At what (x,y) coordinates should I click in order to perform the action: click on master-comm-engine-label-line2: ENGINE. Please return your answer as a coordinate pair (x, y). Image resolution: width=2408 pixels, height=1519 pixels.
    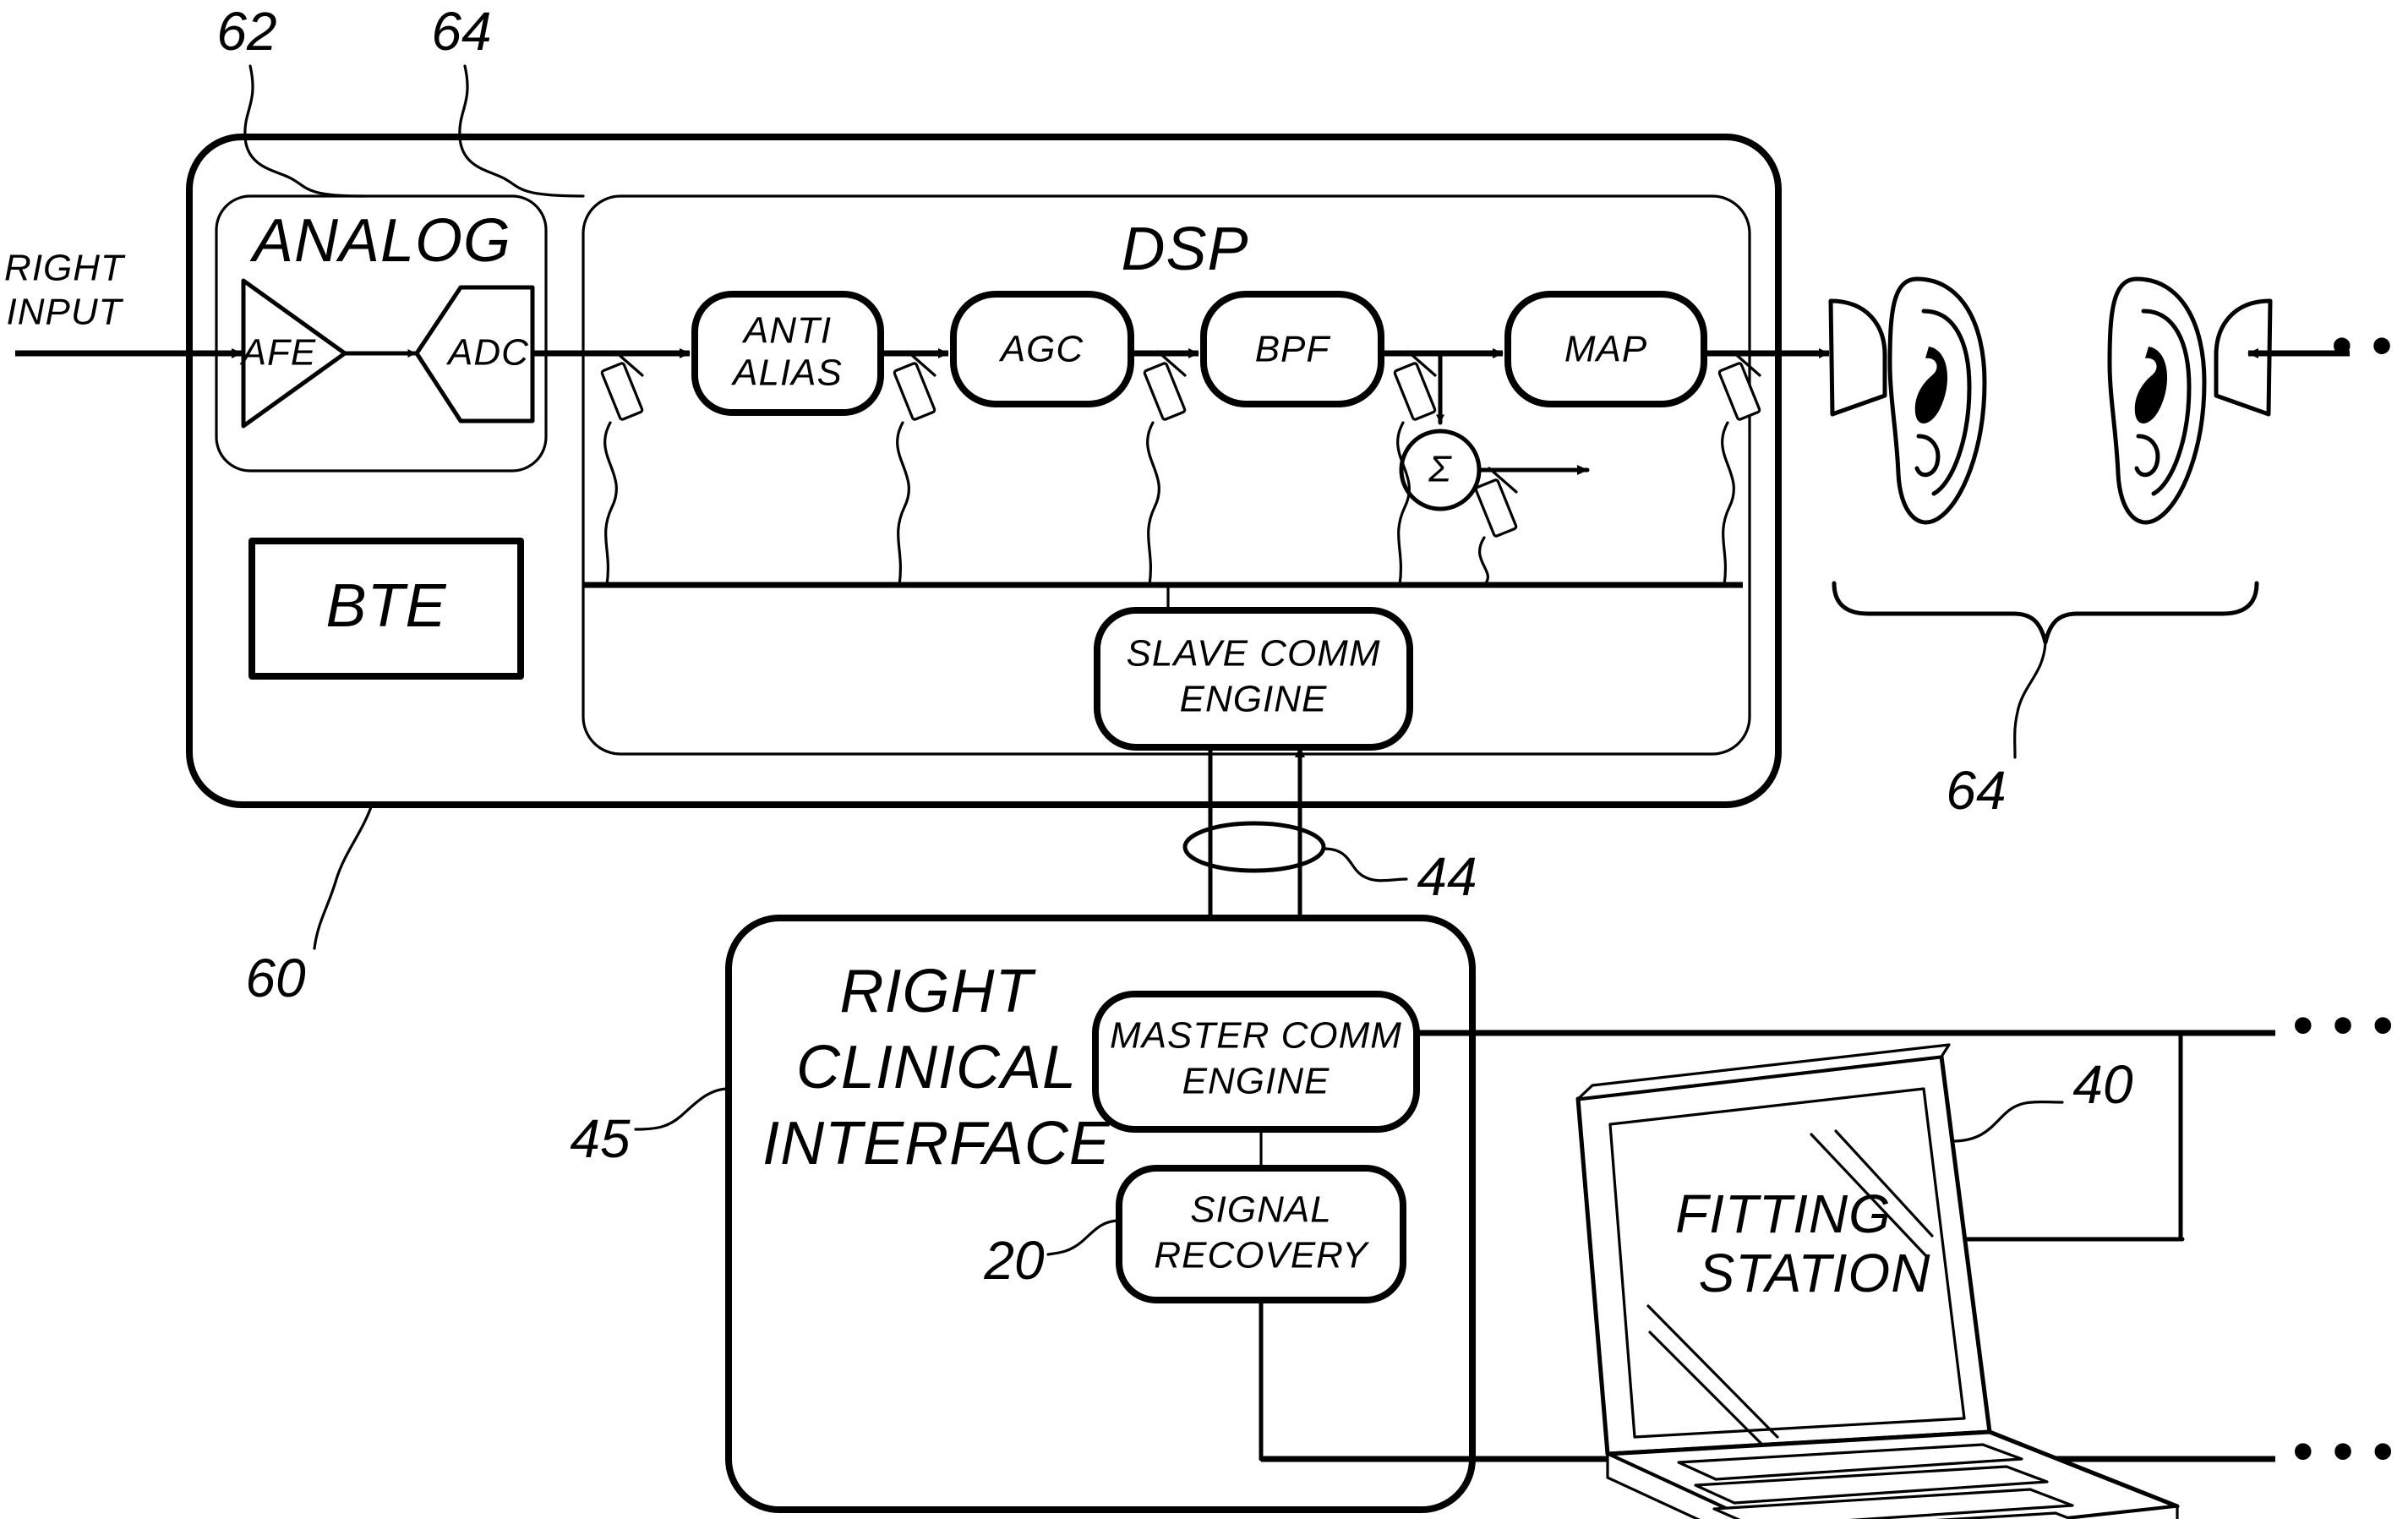
    Looking at the image, I should click on (1256, 1081).